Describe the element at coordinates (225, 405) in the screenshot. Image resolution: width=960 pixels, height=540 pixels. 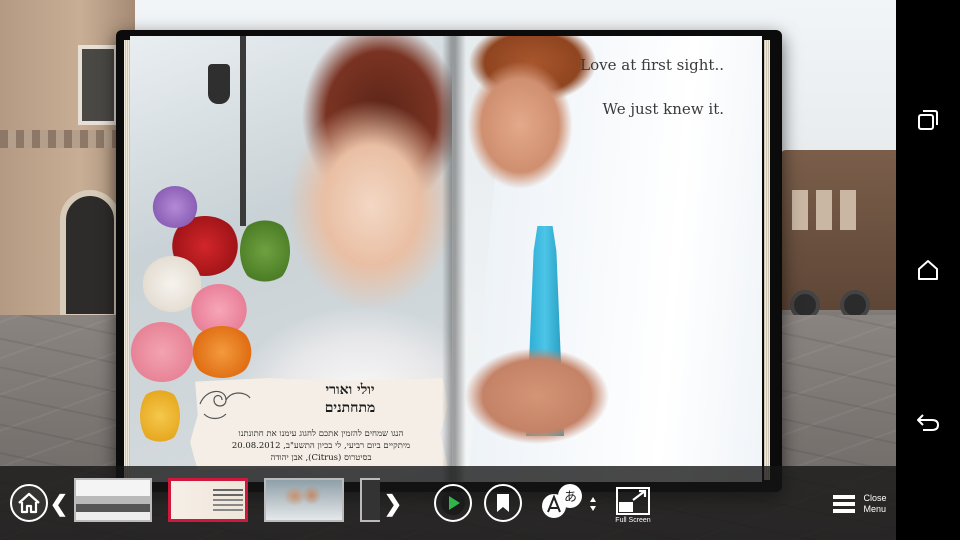
I see `decorative-swirl-icon` at that location.